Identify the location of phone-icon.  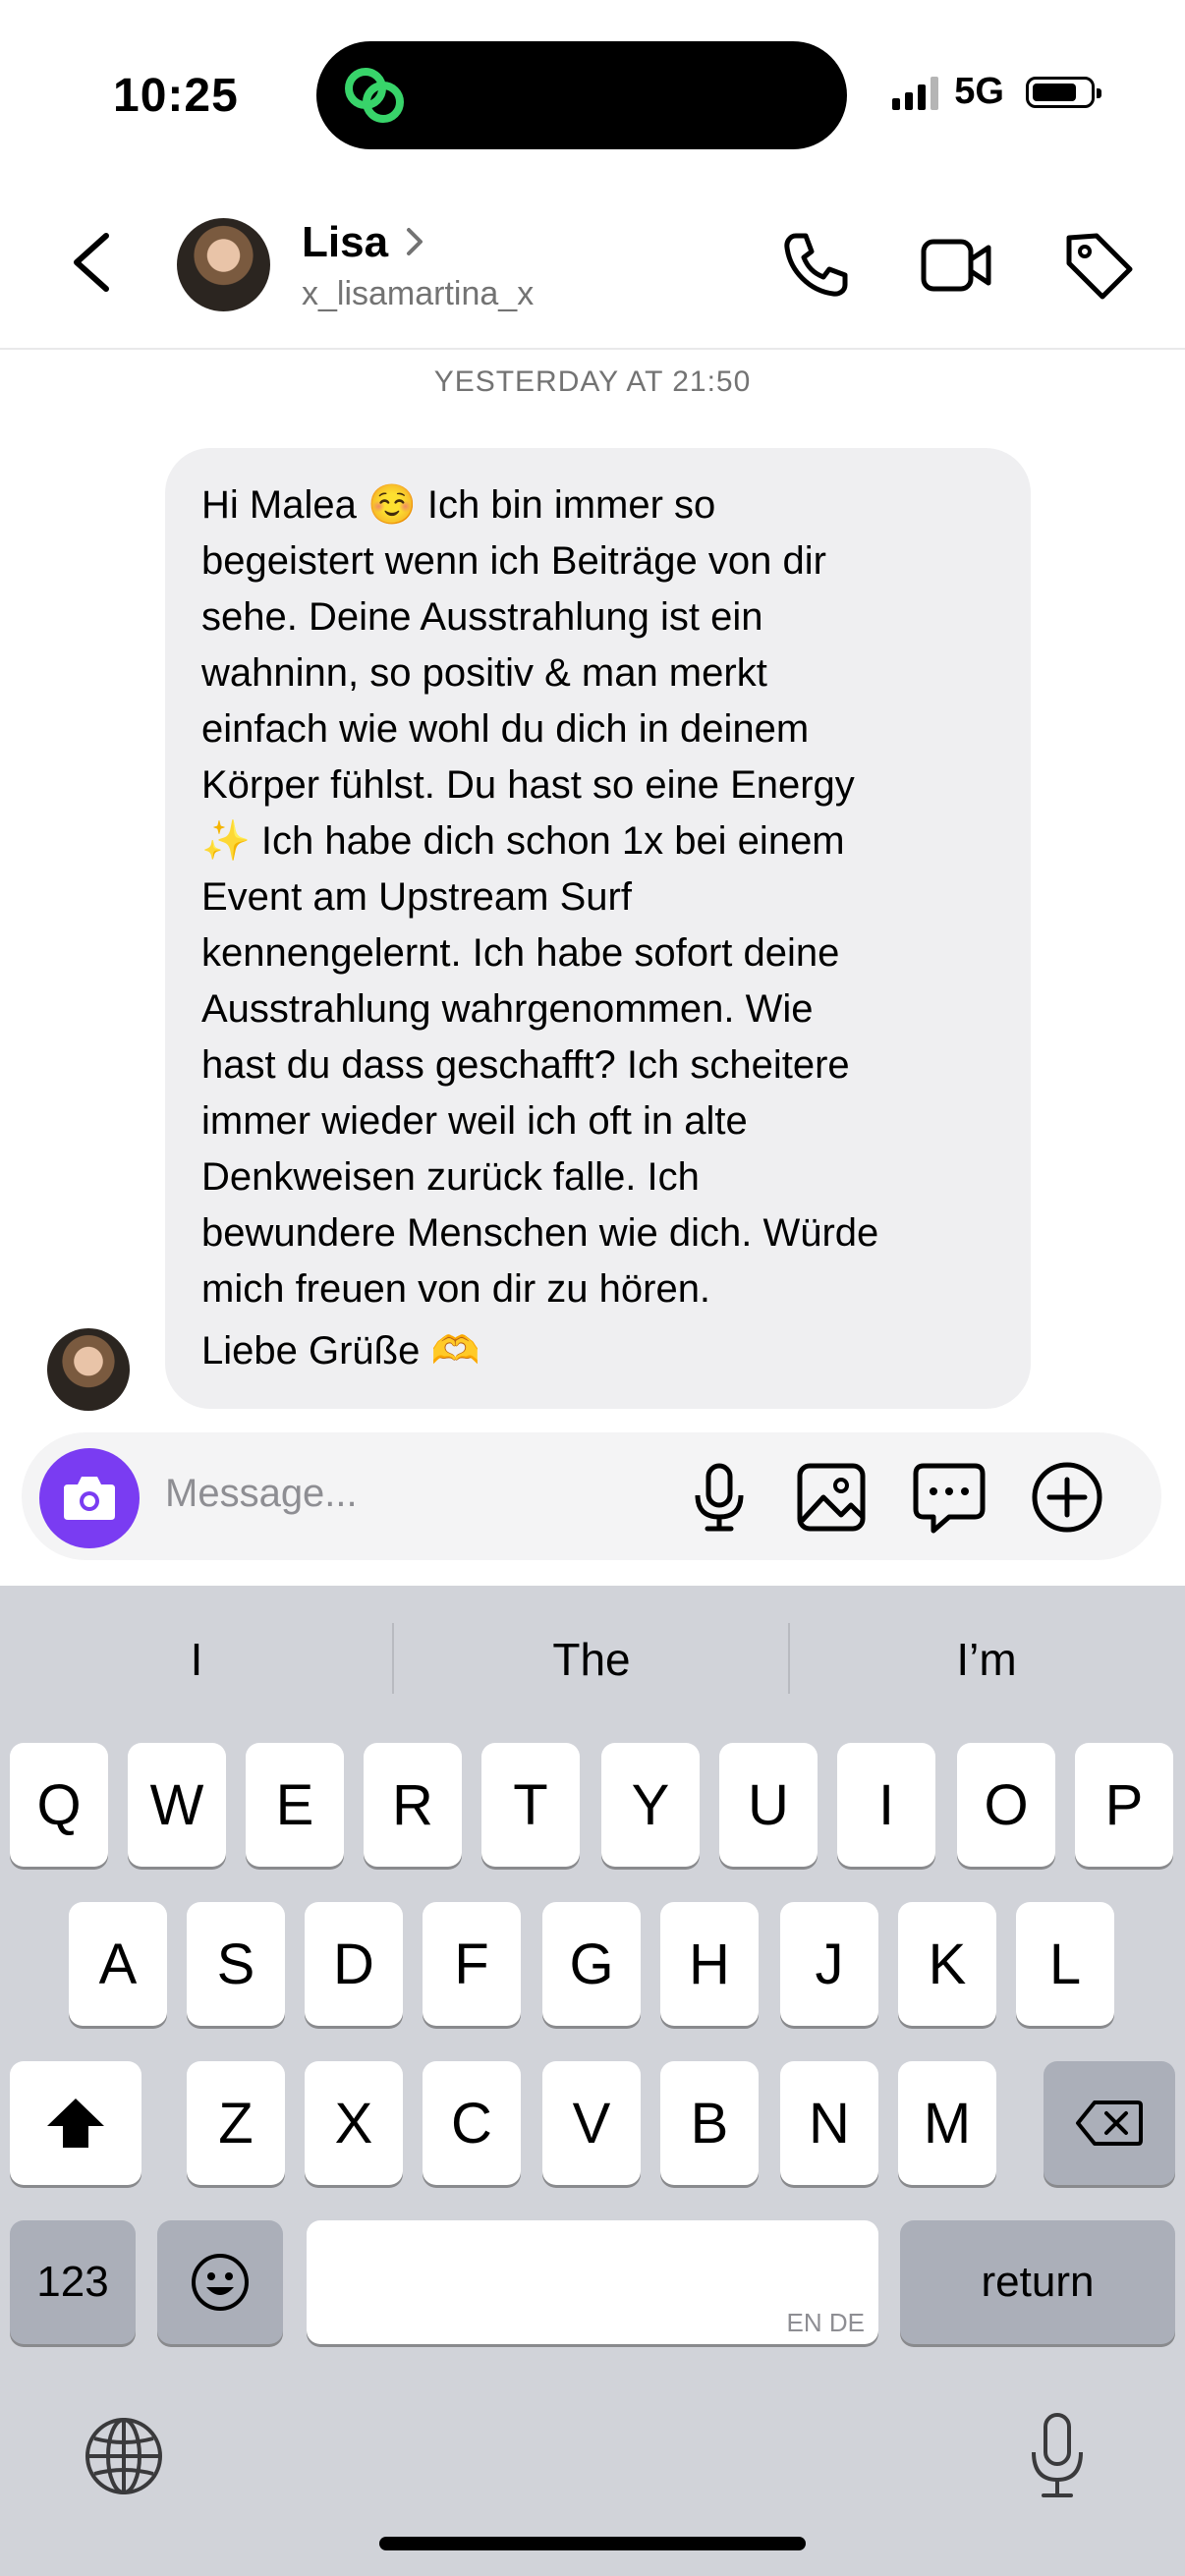
(816, 265).